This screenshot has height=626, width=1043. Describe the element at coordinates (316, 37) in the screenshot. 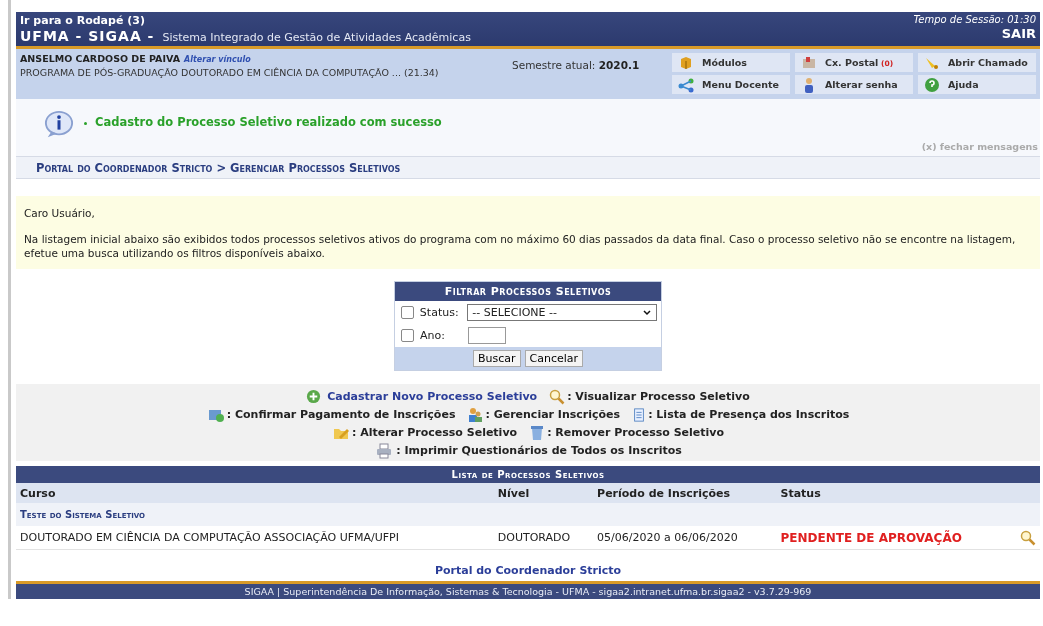

I see `system-subtitle: Sistema Integrado de Gestão de Atividades Acadêmicas` at that location.